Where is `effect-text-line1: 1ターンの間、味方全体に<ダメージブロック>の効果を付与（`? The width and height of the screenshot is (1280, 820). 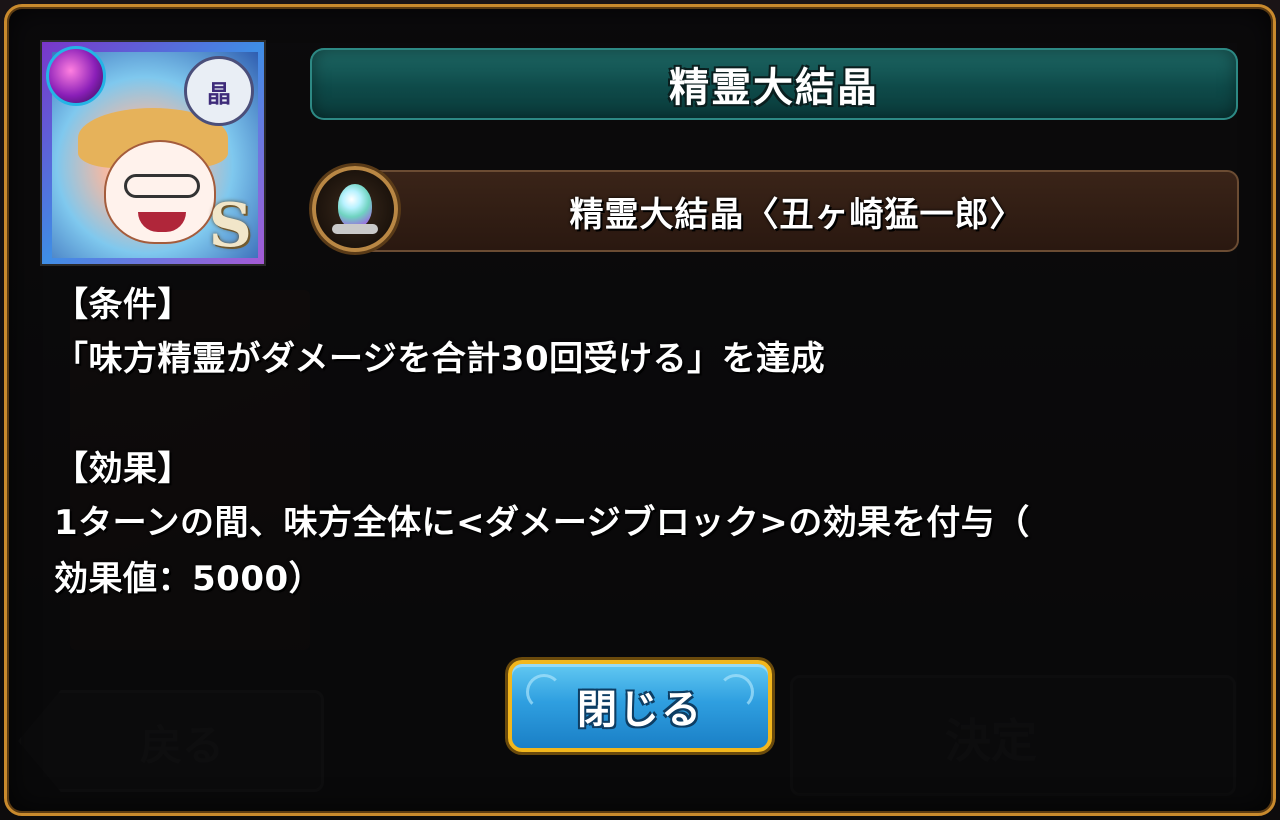
effect-text-line1: 1ターンの間、味方全体に<ダメージブロック>の効果を付与（ is located at coordinates (542, 523).